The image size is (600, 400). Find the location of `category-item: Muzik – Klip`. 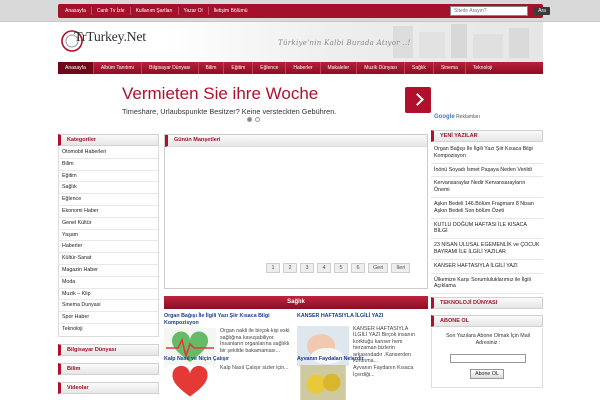

category-item: Muzik – Klip is located at coordinates (108, 295).